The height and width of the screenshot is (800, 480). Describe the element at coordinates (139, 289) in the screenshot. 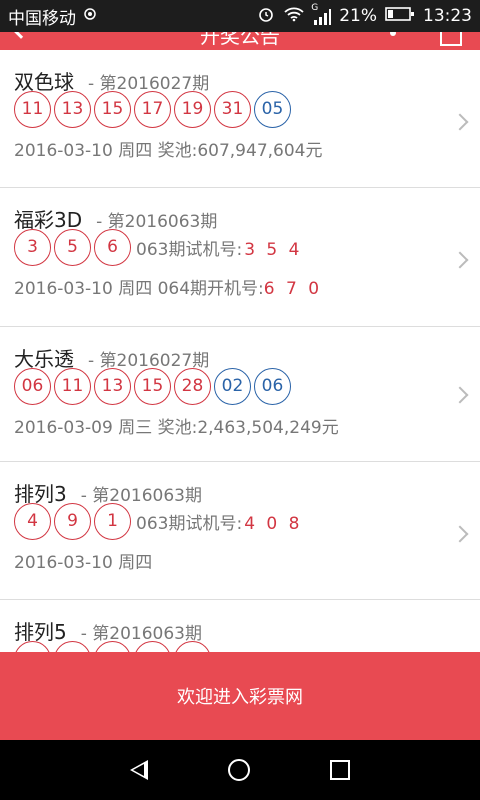

I see `draw-info-text: 2016-03-10 周四 064期开机号:` at that location.